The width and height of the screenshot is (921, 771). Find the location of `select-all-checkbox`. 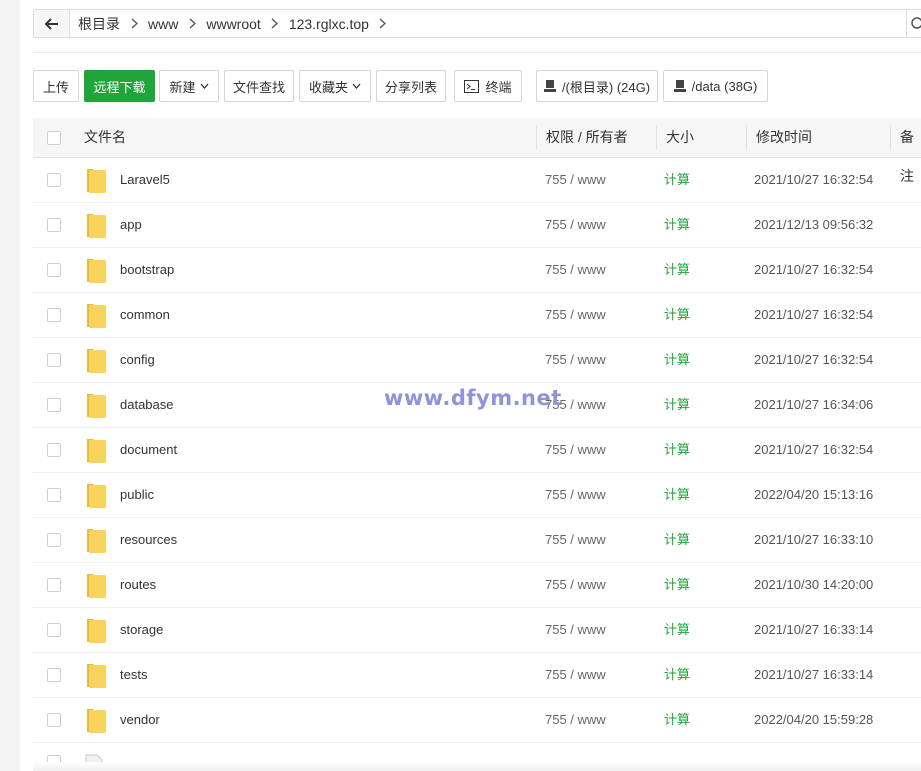

select-all-checkbox is located at coordinates (54, 138).